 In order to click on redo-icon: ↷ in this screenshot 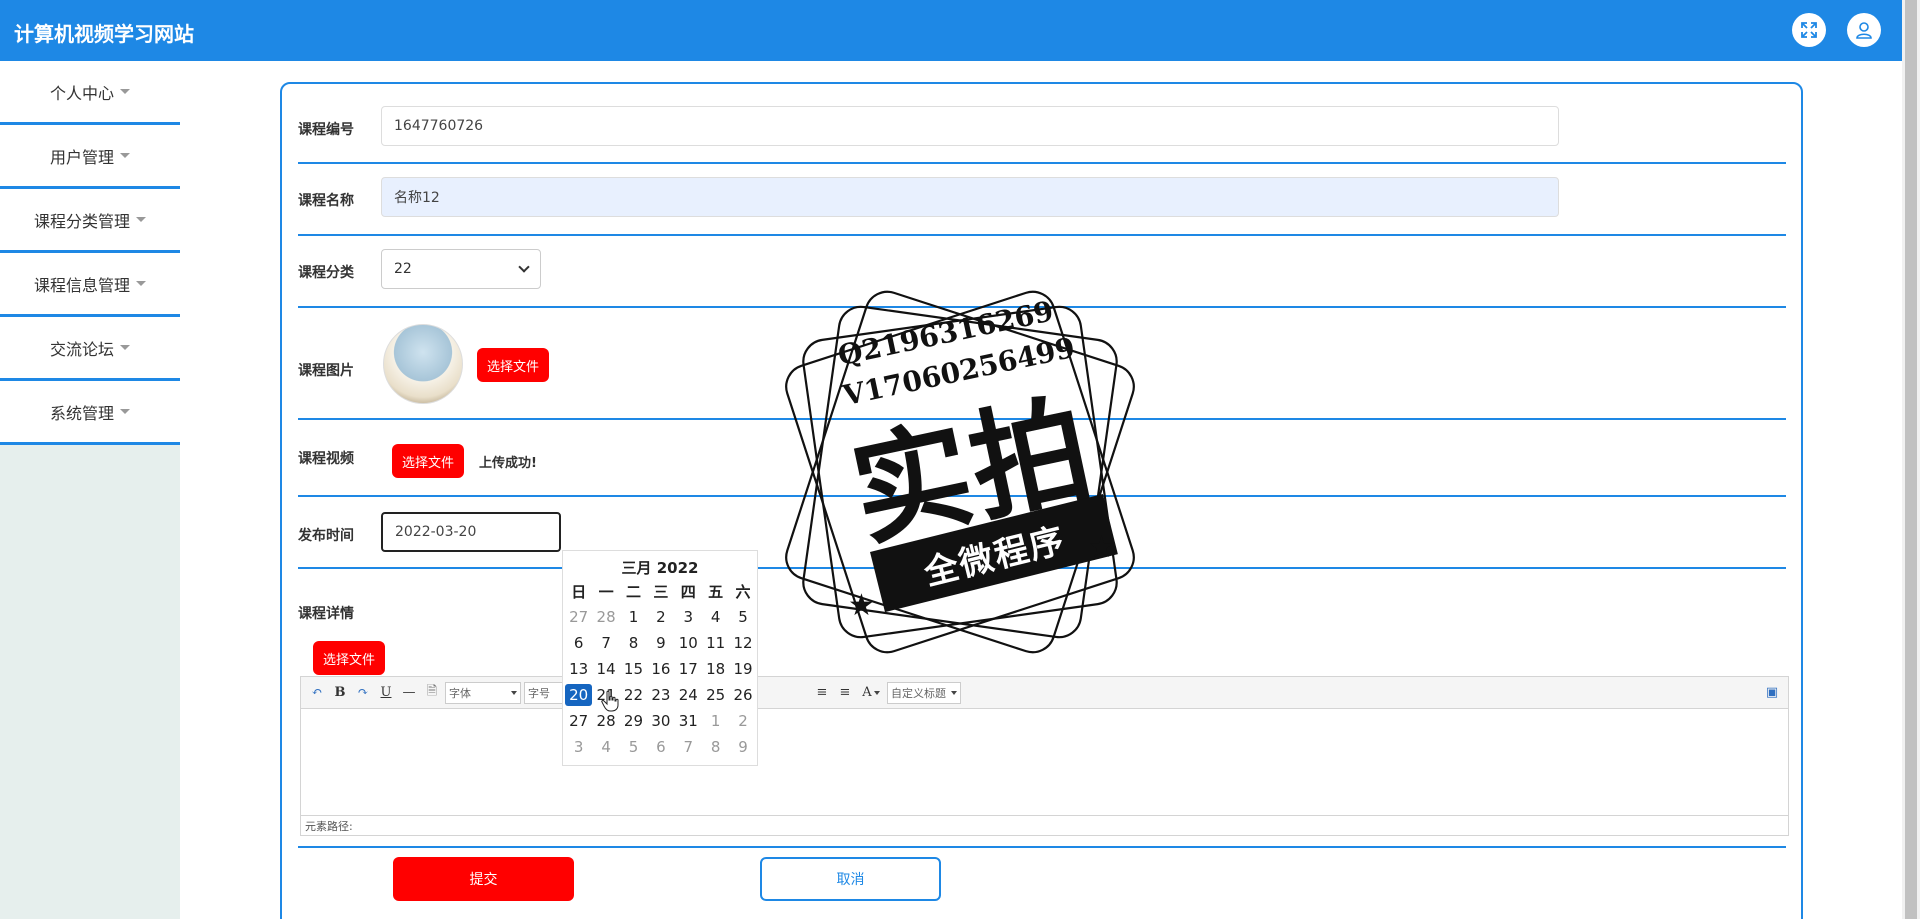, I will do `click(363, 693)`.